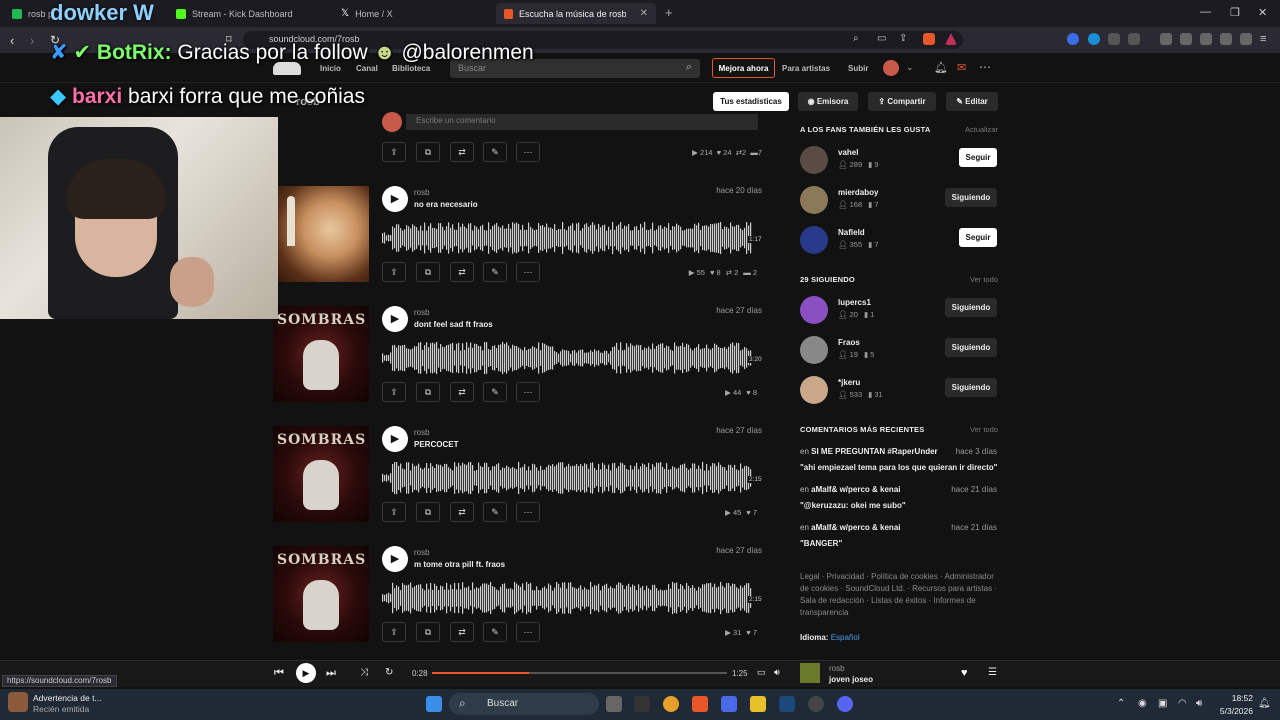 The width and height of the screenshot is (1280, 720). Describe the element at coordinates (777, 672) in the screenshot. I see `volume-icon: 🔊︎` at that location.